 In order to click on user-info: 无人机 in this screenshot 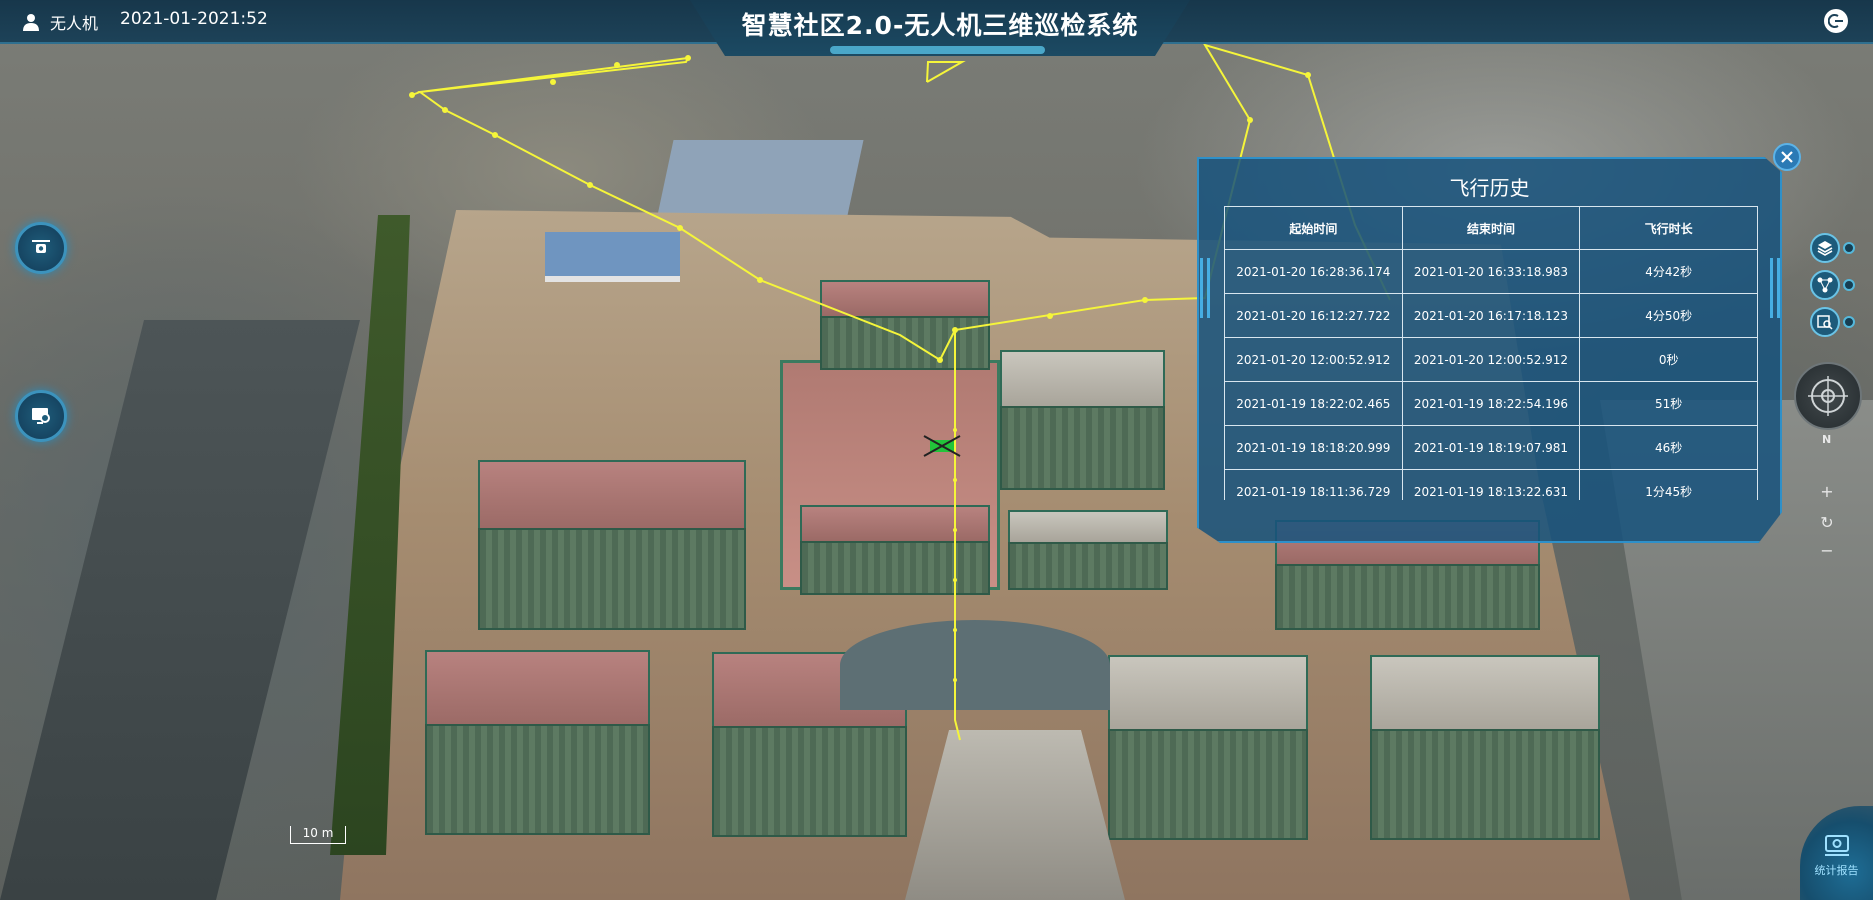, I will do `click(60, 22)`.